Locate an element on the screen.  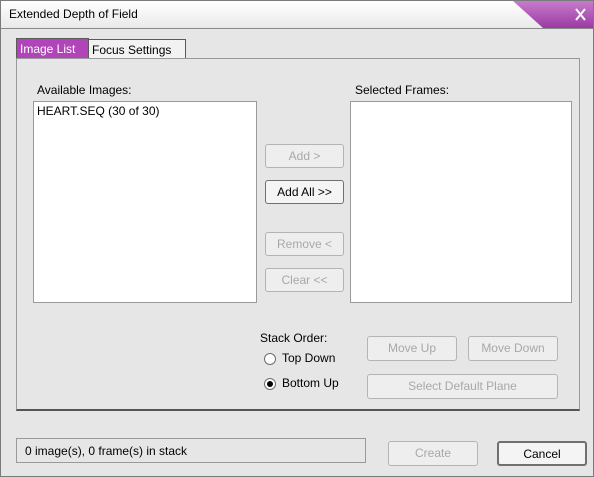
bottom-up-label: Bottom Up is located at coordinates (310, 383).